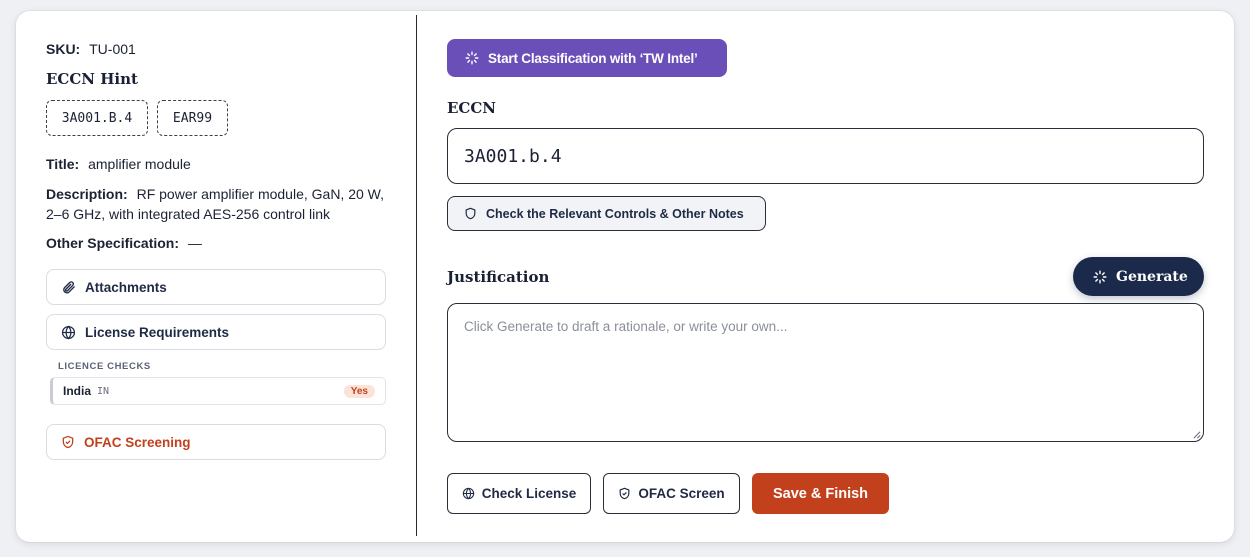  I want to click on start-classification-label: Start Classification with ‘TW Intel’, so click(593, 58).